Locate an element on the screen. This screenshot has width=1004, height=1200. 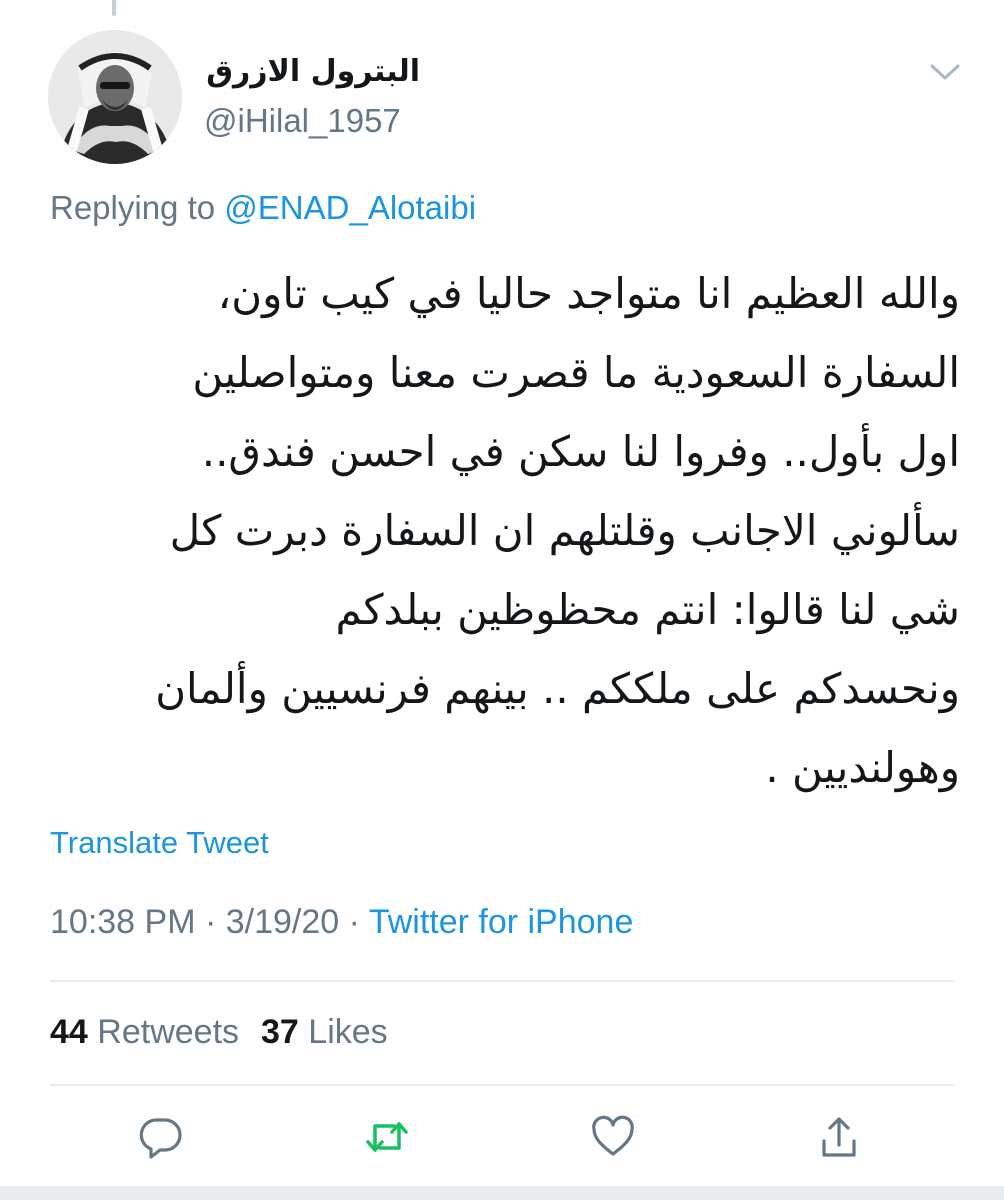
bottom-separator-strip is located at coordinates (502, 1193).